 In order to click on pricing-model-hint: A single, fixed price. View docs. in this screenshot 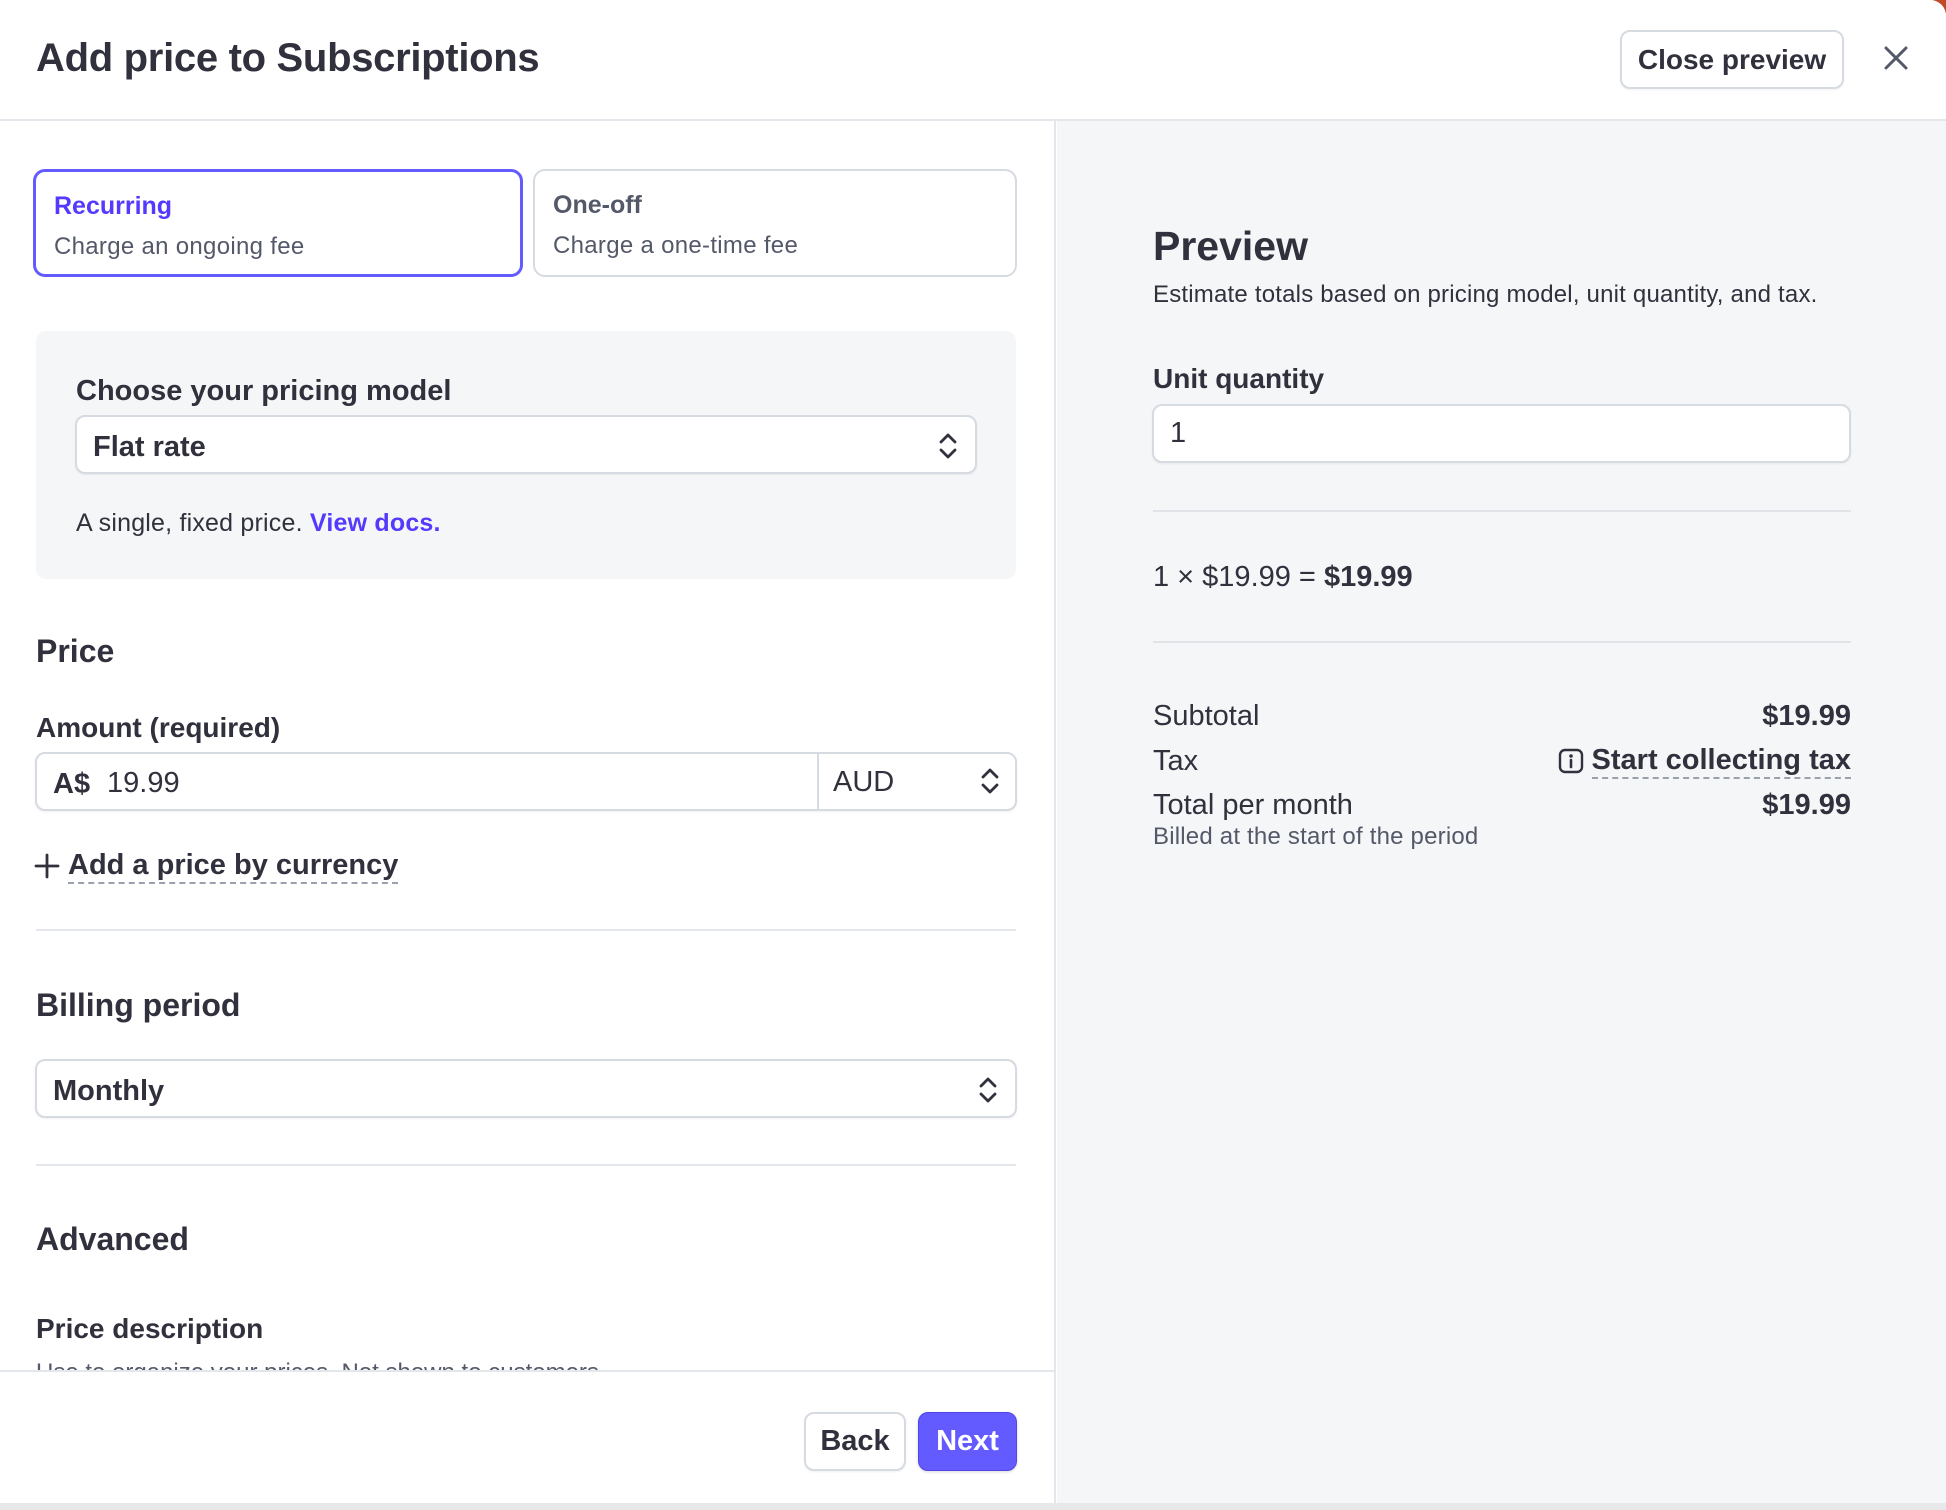, I will do `click(258, 523)`.